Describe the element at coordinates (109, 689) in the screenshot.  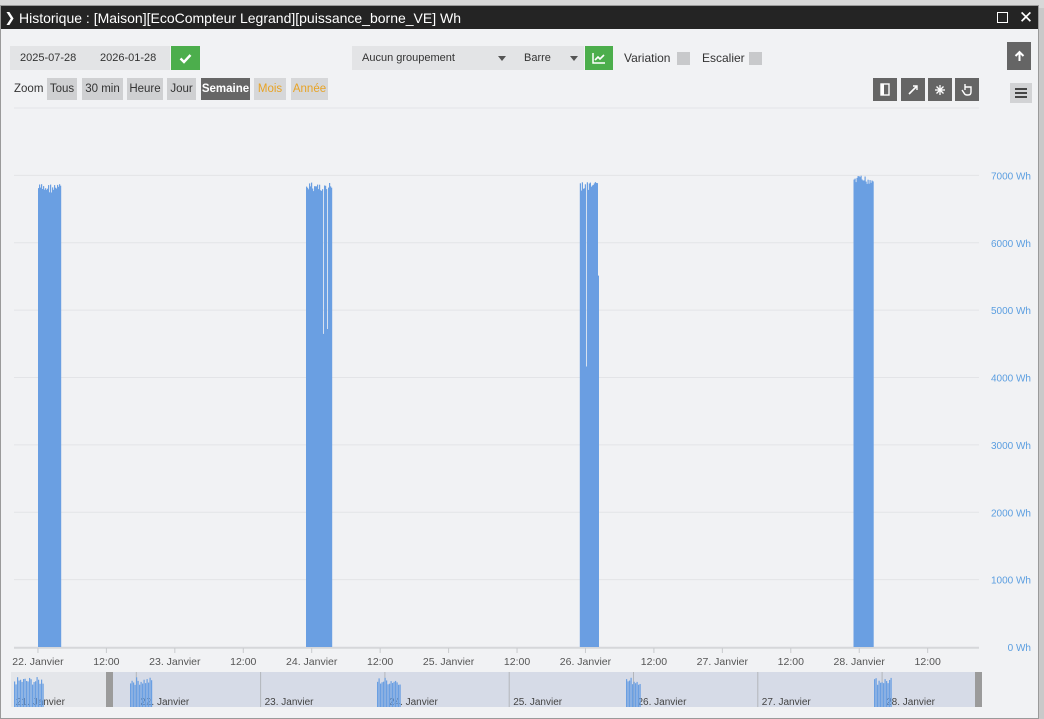
I see `navigator-handle-left` at that location.